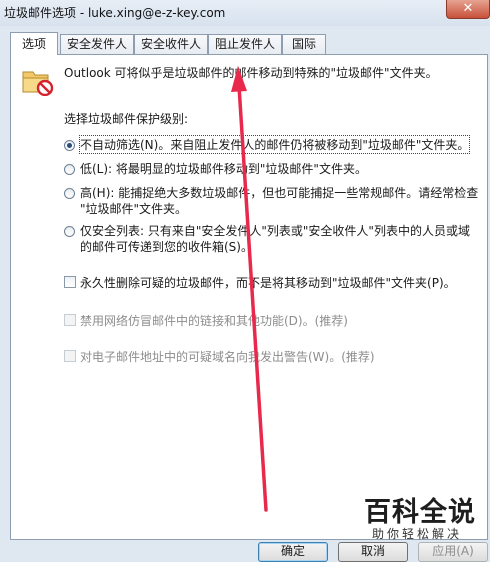 This screenshot has height=562, width=490. What do you see at coordinates (133, 208) in the screenshot?
I see `radio-high-label-line2: "垃圾邮件"文件夹。` at bounding box center [133, 208].